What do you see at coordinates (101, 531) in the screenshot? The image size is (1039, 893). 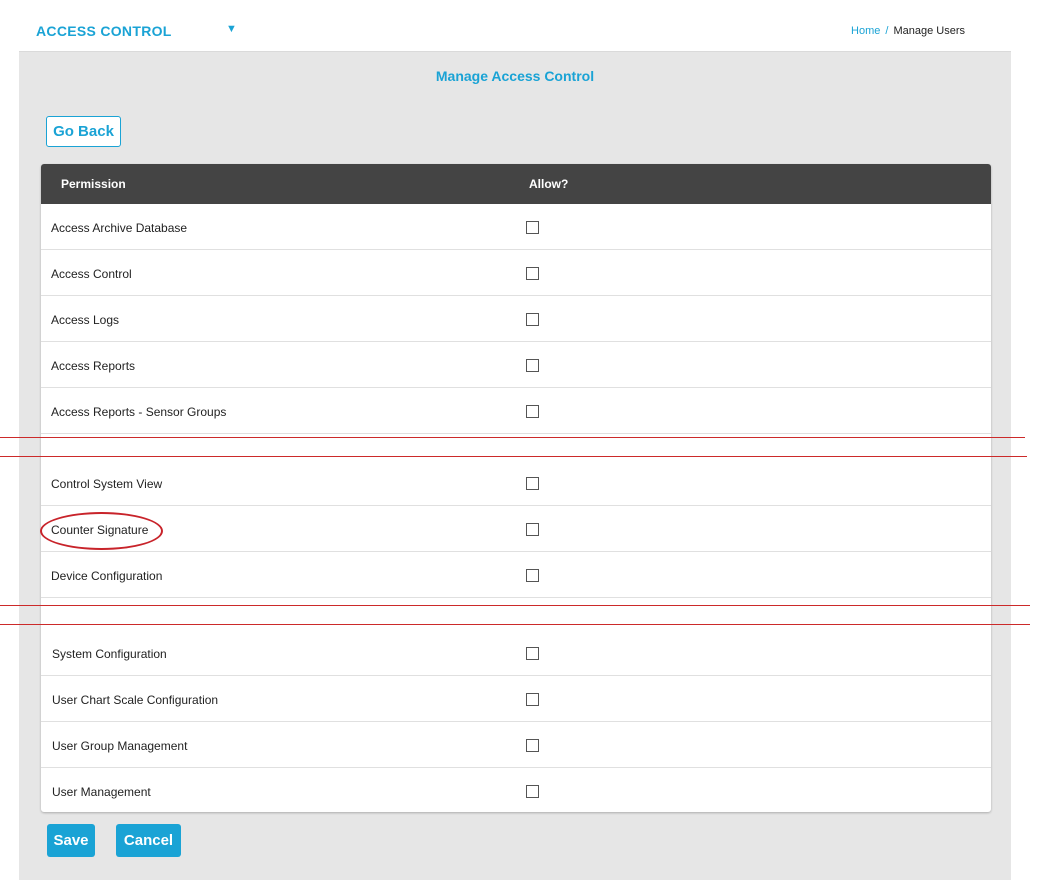 I see `annotation-ellipse` at bounding box center [101, 531].